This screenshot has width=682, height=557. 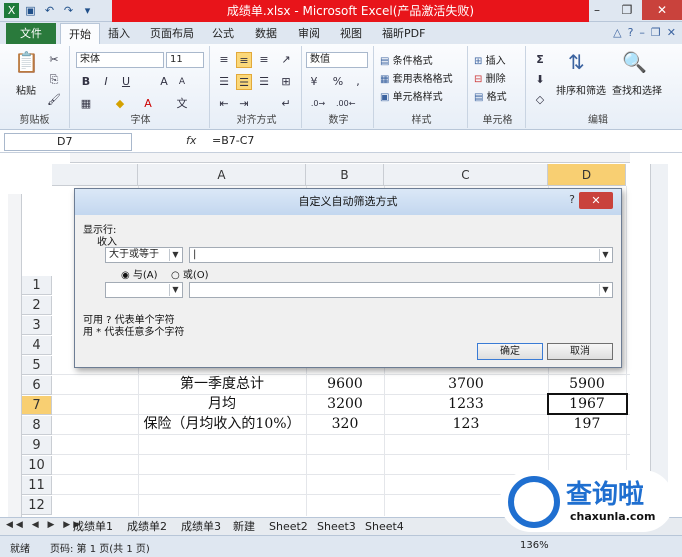 What do you see at coordinates (587, 175) in the screenshot?
I see `column-header-d: D` at bounding box center [587, 175].